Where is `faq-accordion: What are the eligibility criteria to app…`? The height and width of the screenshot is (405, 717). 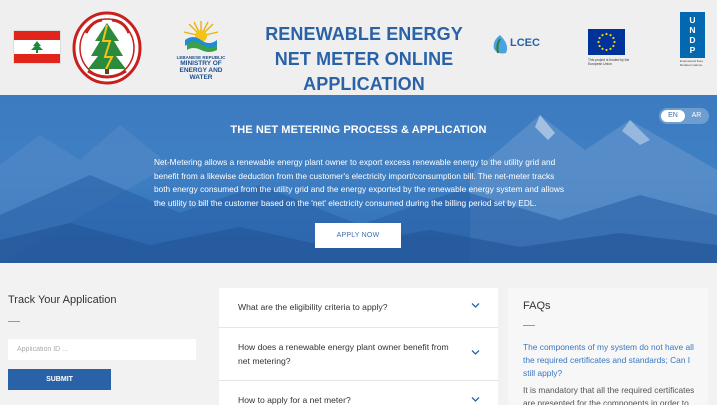 faq-accordion: What are the eligibility criteria to app… is located at coordinates (358, 346).